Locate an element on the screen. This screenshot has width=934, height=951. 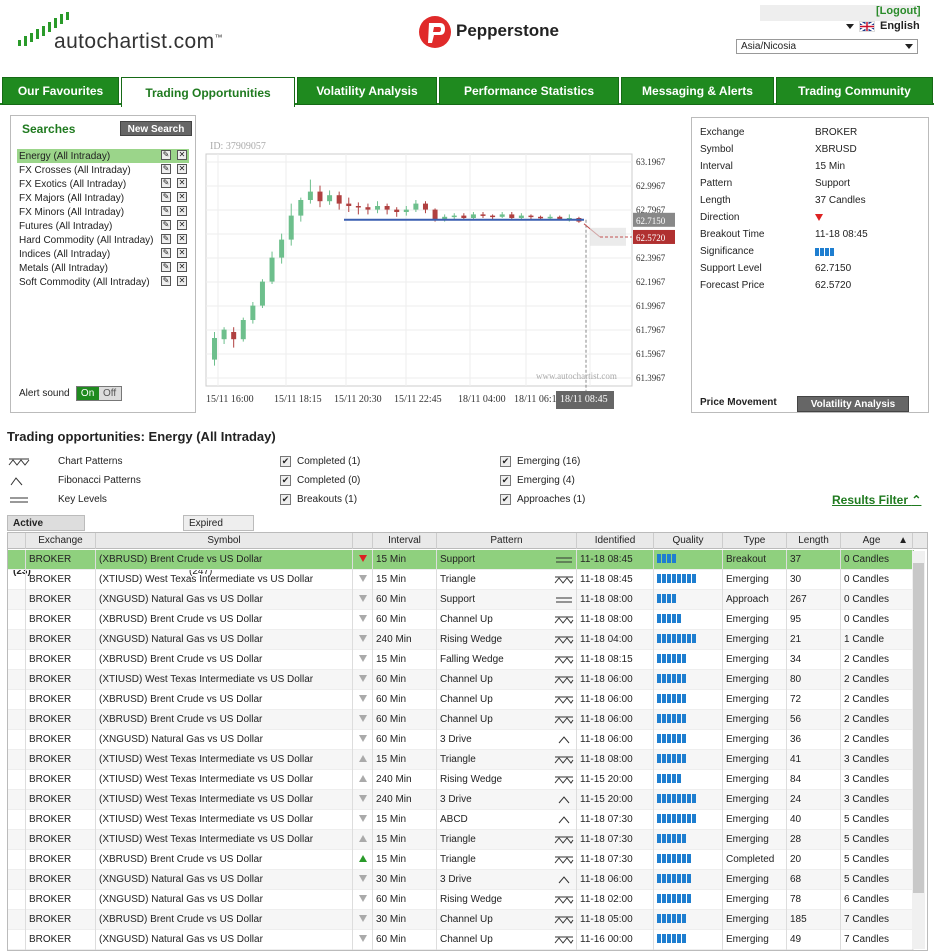
tab-trading-community: Trading Community is located at coordinates (854, 91).